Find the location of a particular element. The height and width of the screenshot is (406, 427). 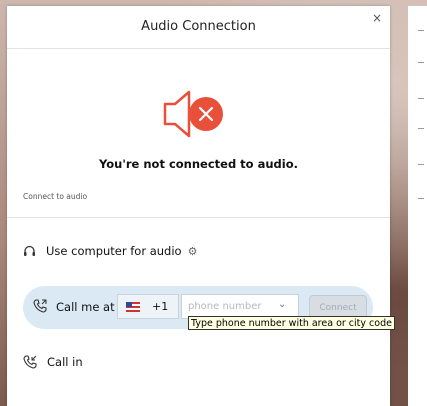

dialog-title: Audio Connection is located at coordinates (198, 26).